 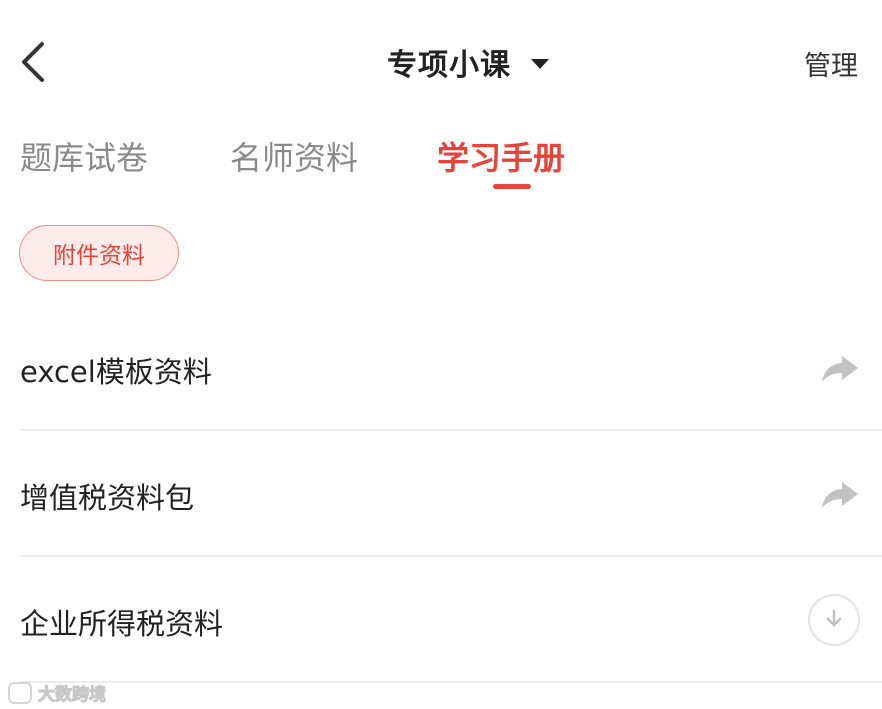 What do you see at coordinates (116, 372) in the screenshot?
I see `list-item-label: excel模板资料` at bounding box center [116, 372].